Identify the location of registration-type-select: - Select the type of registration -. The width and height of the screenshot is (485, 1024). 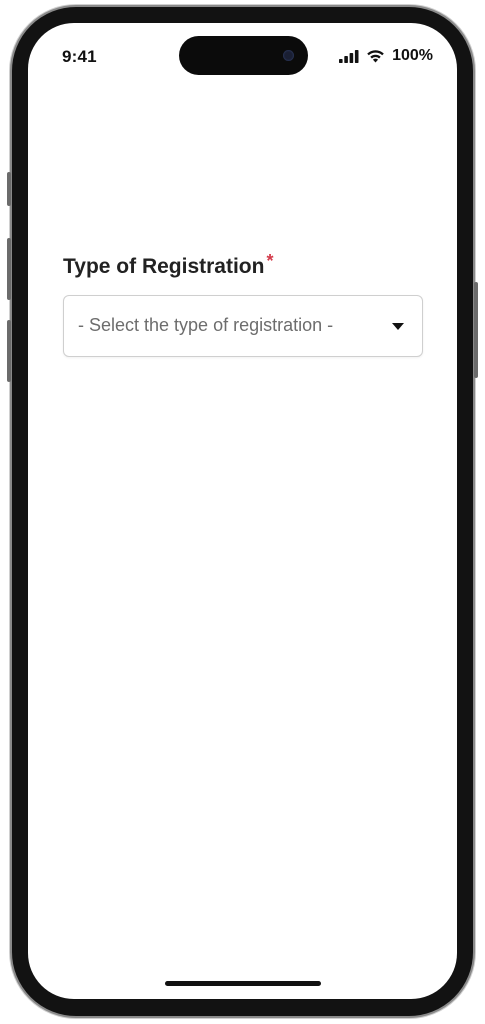
(243, 326).